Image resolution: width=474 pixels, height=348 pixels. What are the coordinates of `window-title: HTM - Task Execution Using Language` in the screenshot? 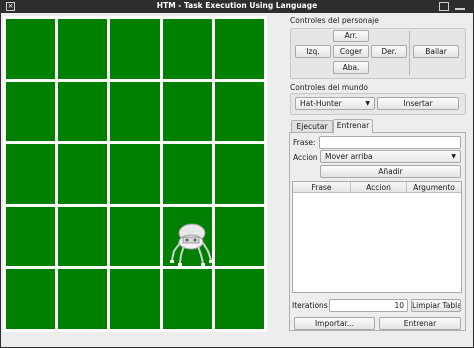 It's located at (237, 5).